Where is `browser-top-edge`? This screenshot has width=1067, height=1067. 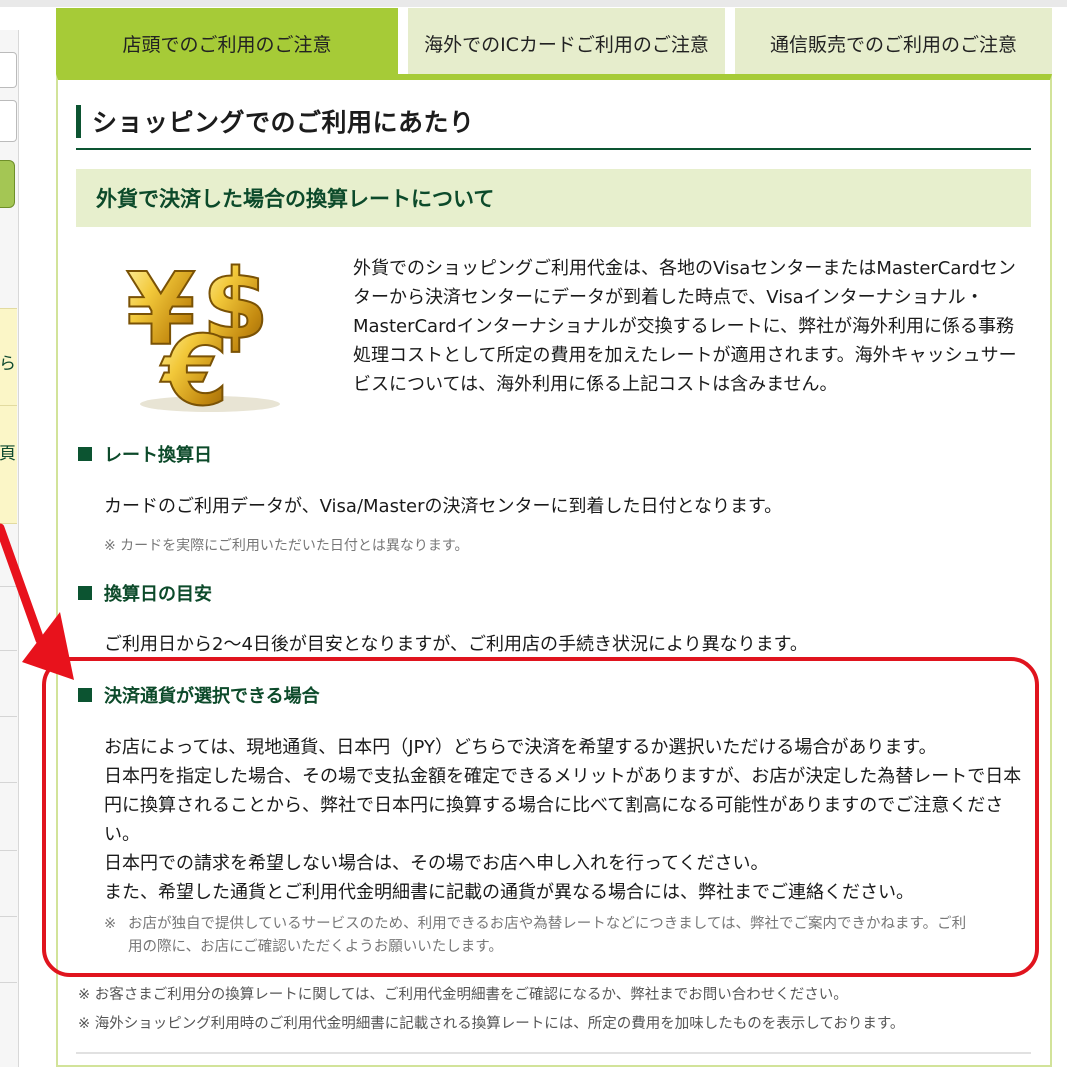 browser-top-edge is located at coordinates (533, 3).